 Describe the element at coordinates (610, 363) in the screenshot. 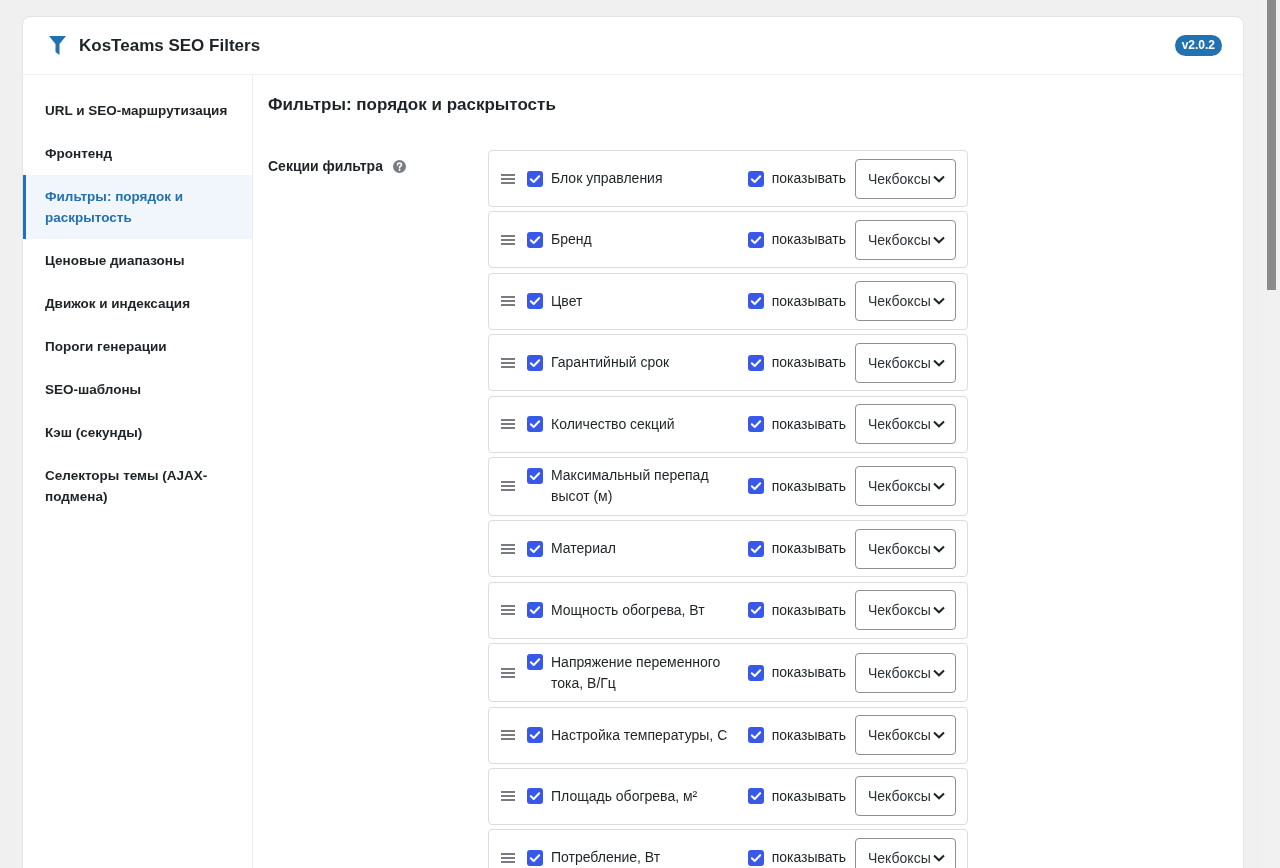

I see `section-name: Гарантийный срок` at that location.